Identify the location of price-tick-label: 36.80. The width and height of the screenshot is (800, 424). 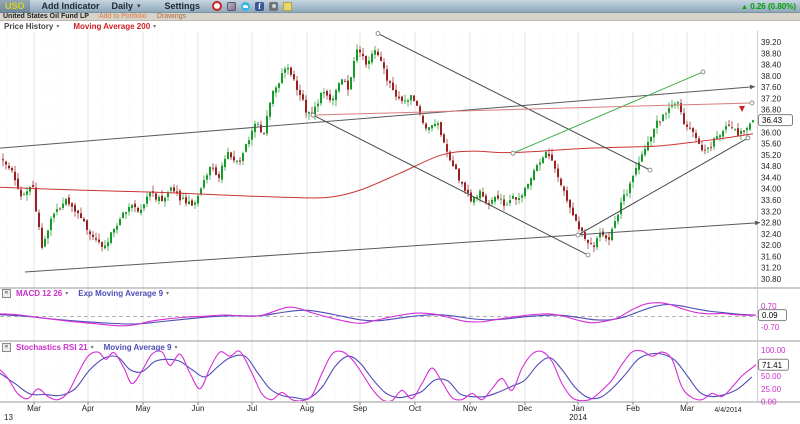
(771, 110).